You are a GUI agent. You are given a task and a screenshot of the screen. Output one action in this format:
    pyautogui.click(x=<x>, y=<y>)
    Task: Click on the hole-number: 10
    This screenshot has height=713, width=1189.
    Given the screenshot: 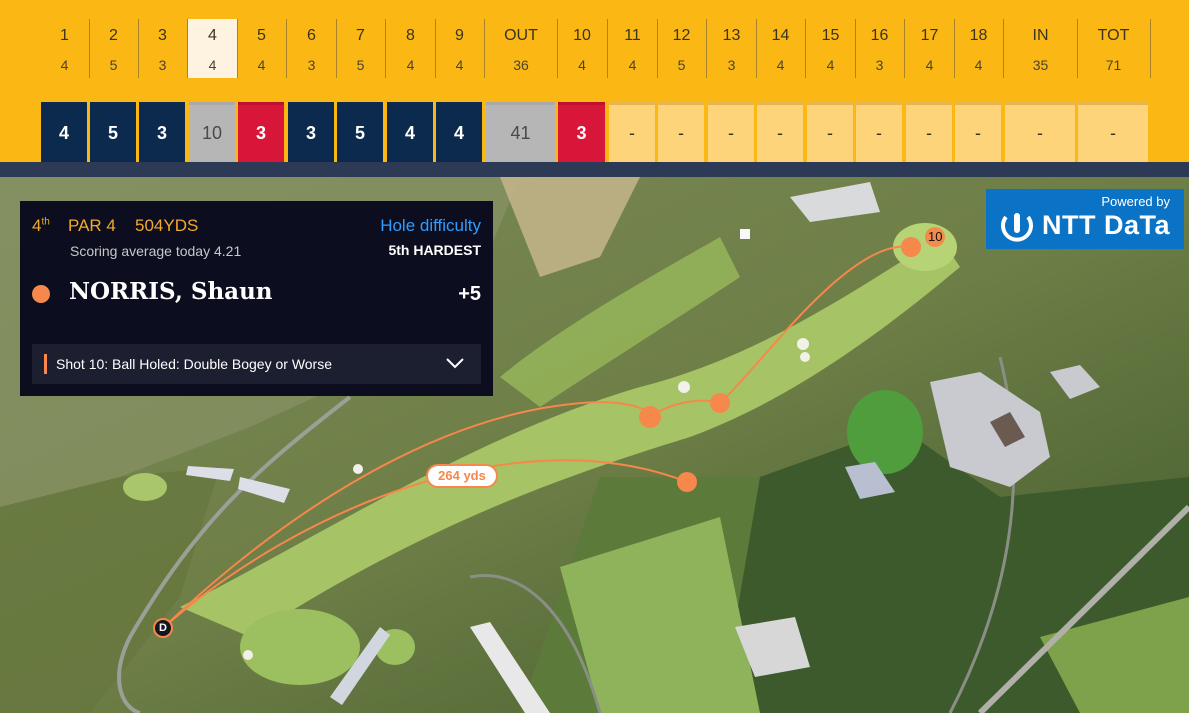 What is the action you would take?
    pyautogui.click(x=582, y=35)
    